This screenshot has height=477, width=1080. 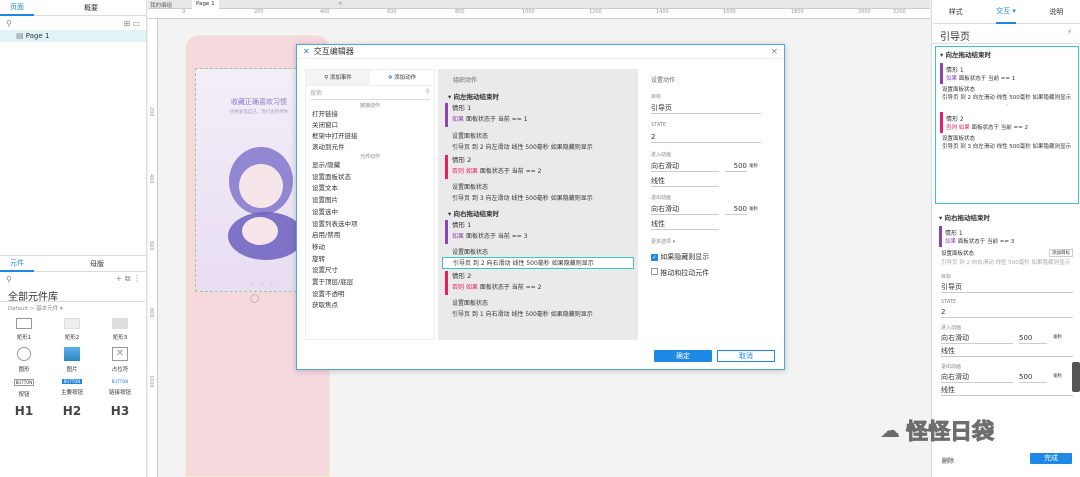 I want to click on push-pull-checkbox: 推动和拉动元件, so click(x=680, y=273).